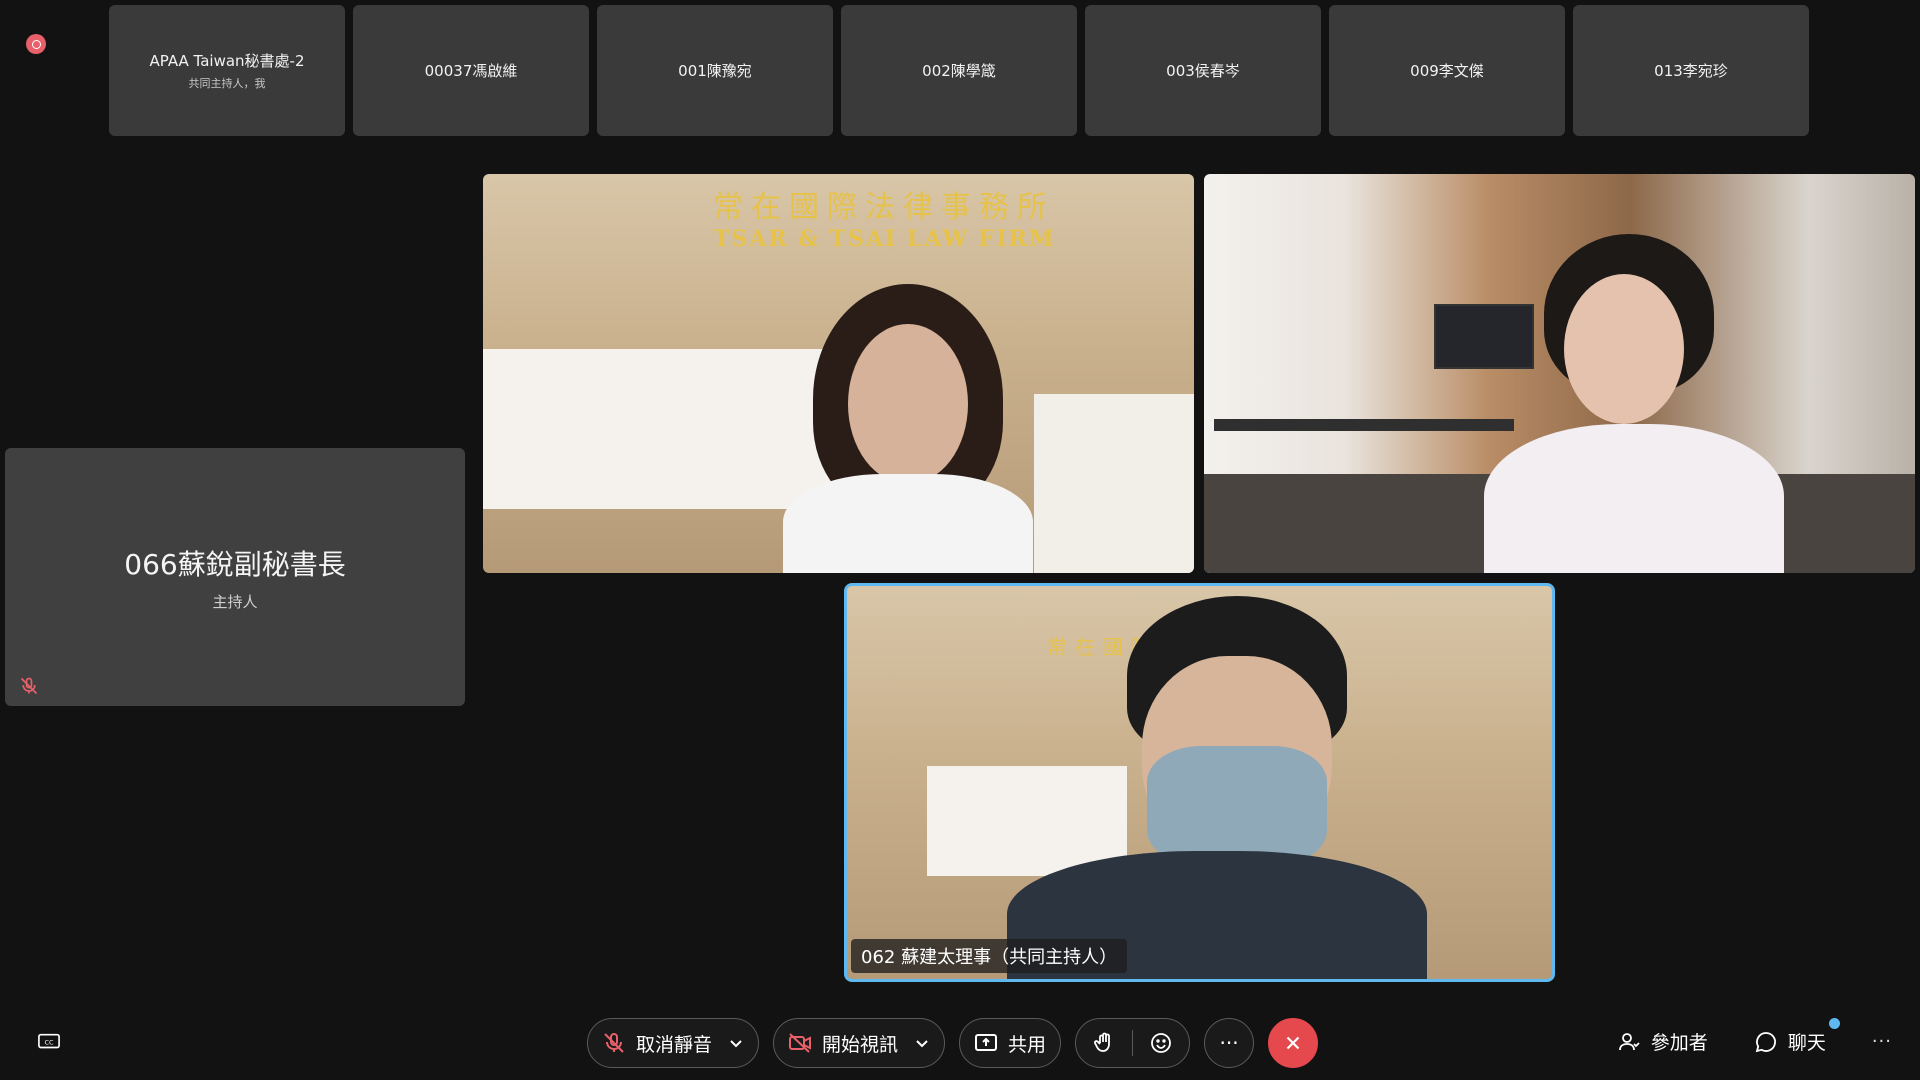 This screenshot has width=1920, height=1080. I want to click on share-button: 共用, so click(1010, 1043).